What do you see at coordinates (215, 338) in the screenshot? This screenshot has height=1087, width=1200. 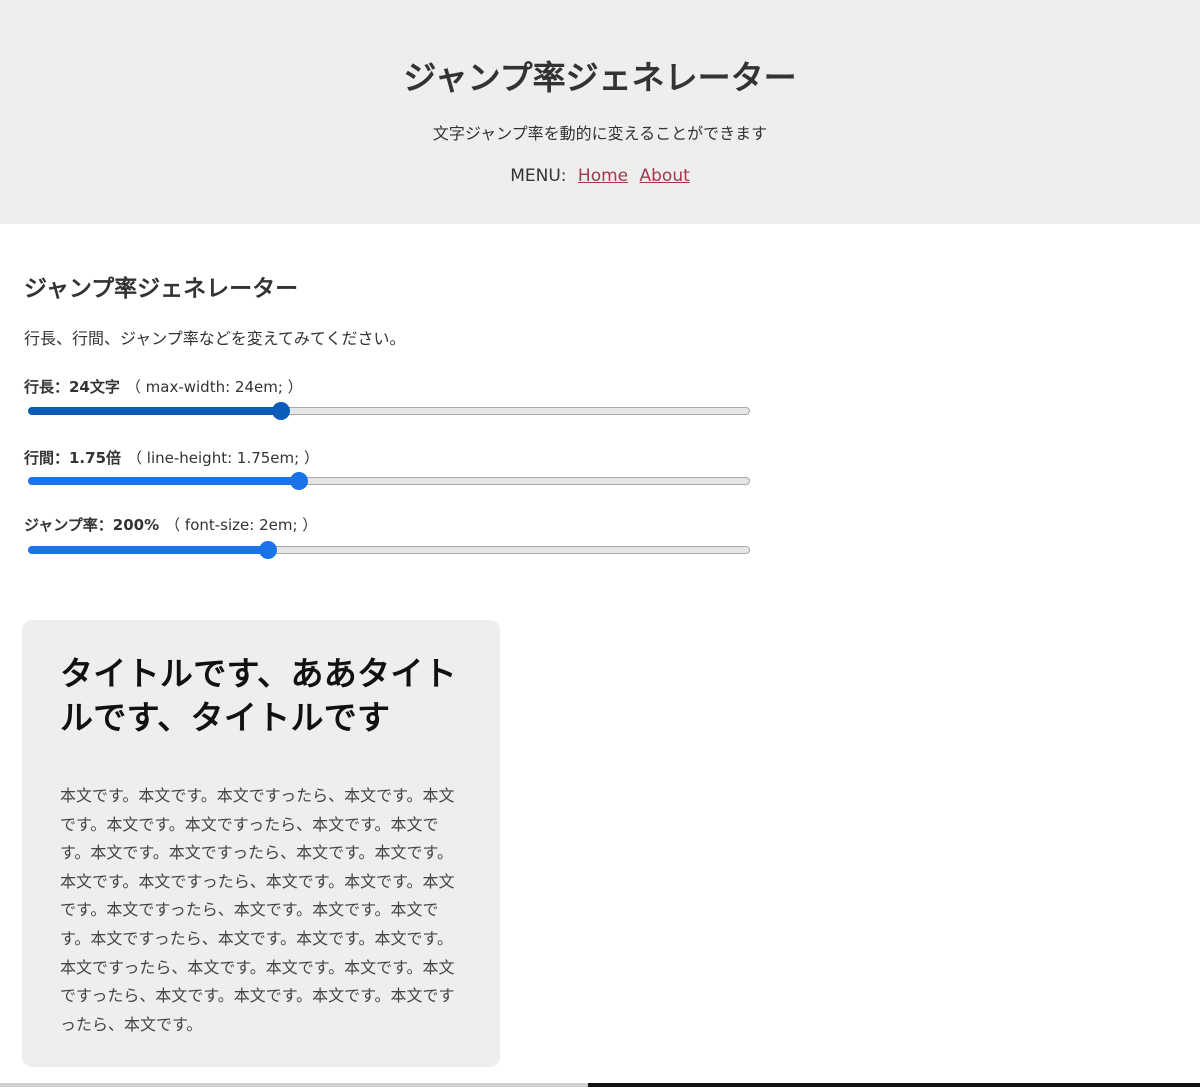 I see `intro-text: 行長、行間、ジャンプ率などを変えてみてください。` at bounding box center [215, 338].